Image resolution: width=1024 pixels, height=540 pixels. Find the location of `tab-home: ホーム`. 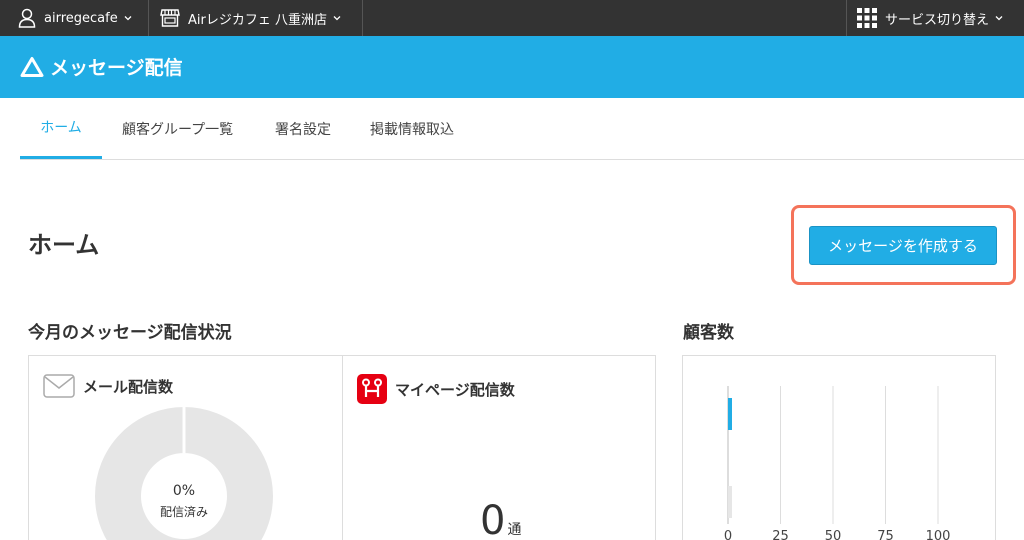

tab-home: ホーム is located at coordinates (61, 128).